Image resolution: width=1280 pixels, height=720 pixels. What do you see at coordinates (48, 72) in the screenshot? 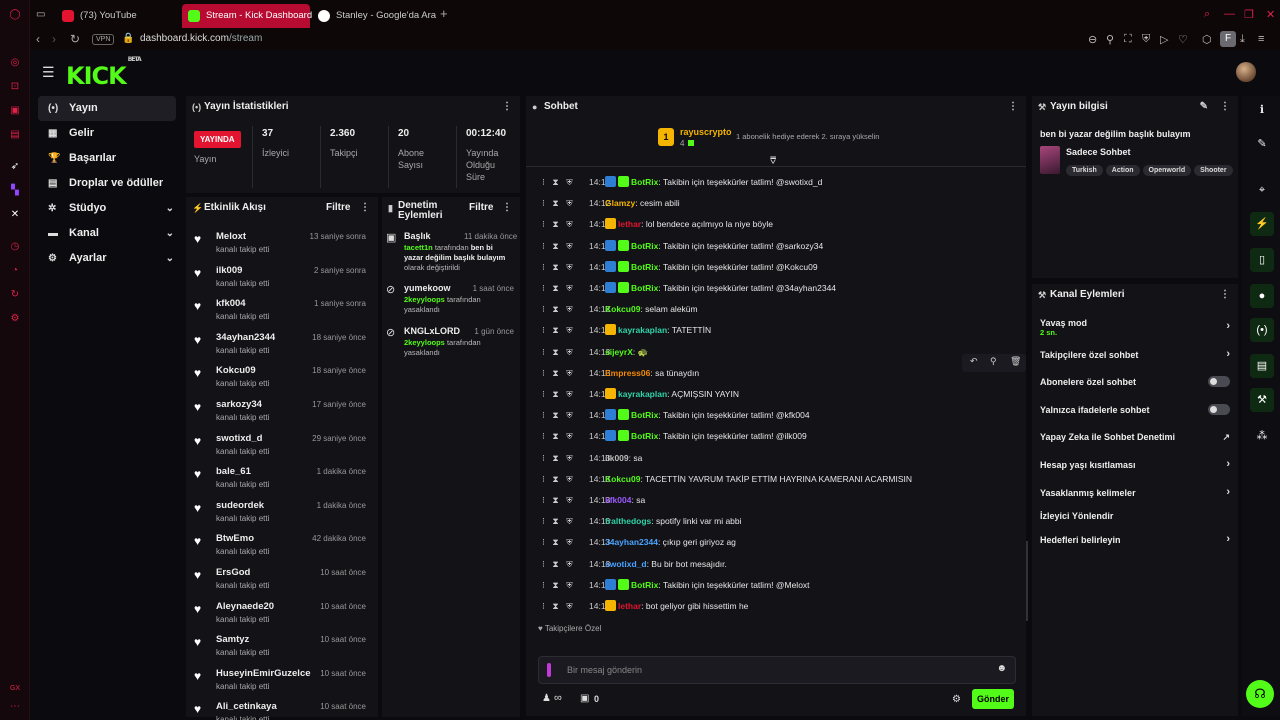
I see `hamburger-menu-icon: ☰` at bounding box center [48, 72].